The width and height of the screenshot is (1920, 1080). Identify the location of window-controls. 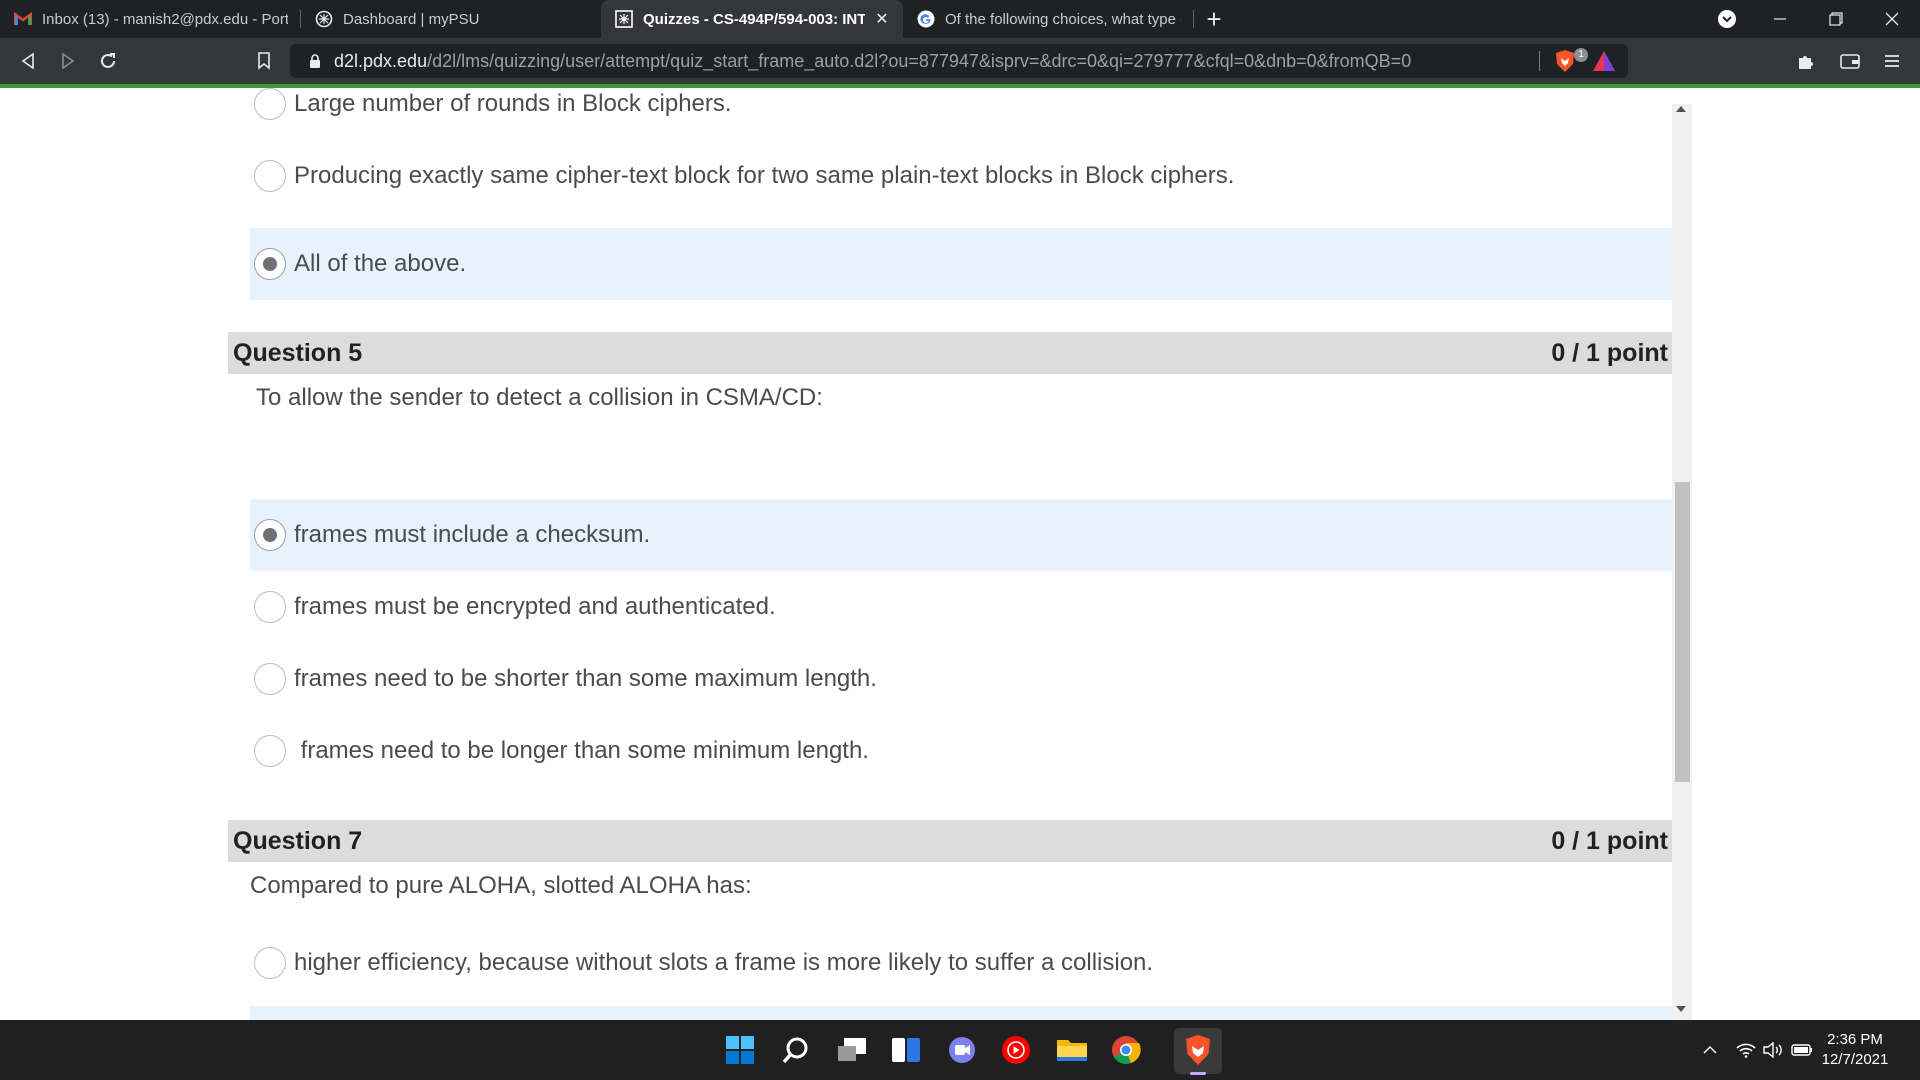
(1811, 19).